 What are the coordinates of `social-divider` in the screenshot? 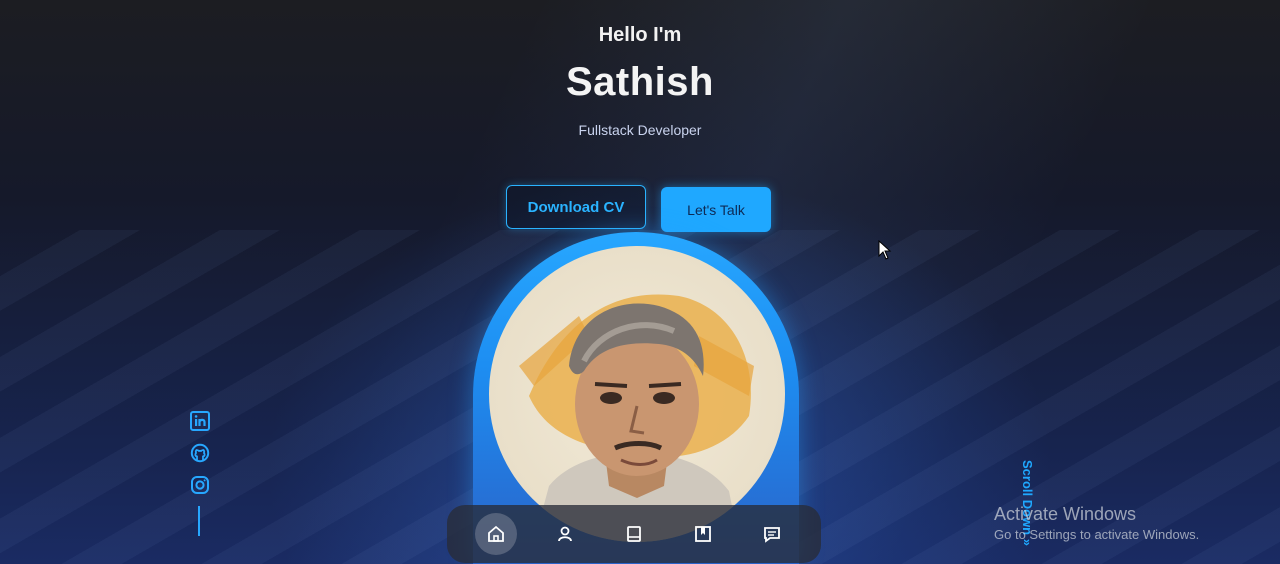 It's located at (199, 521).